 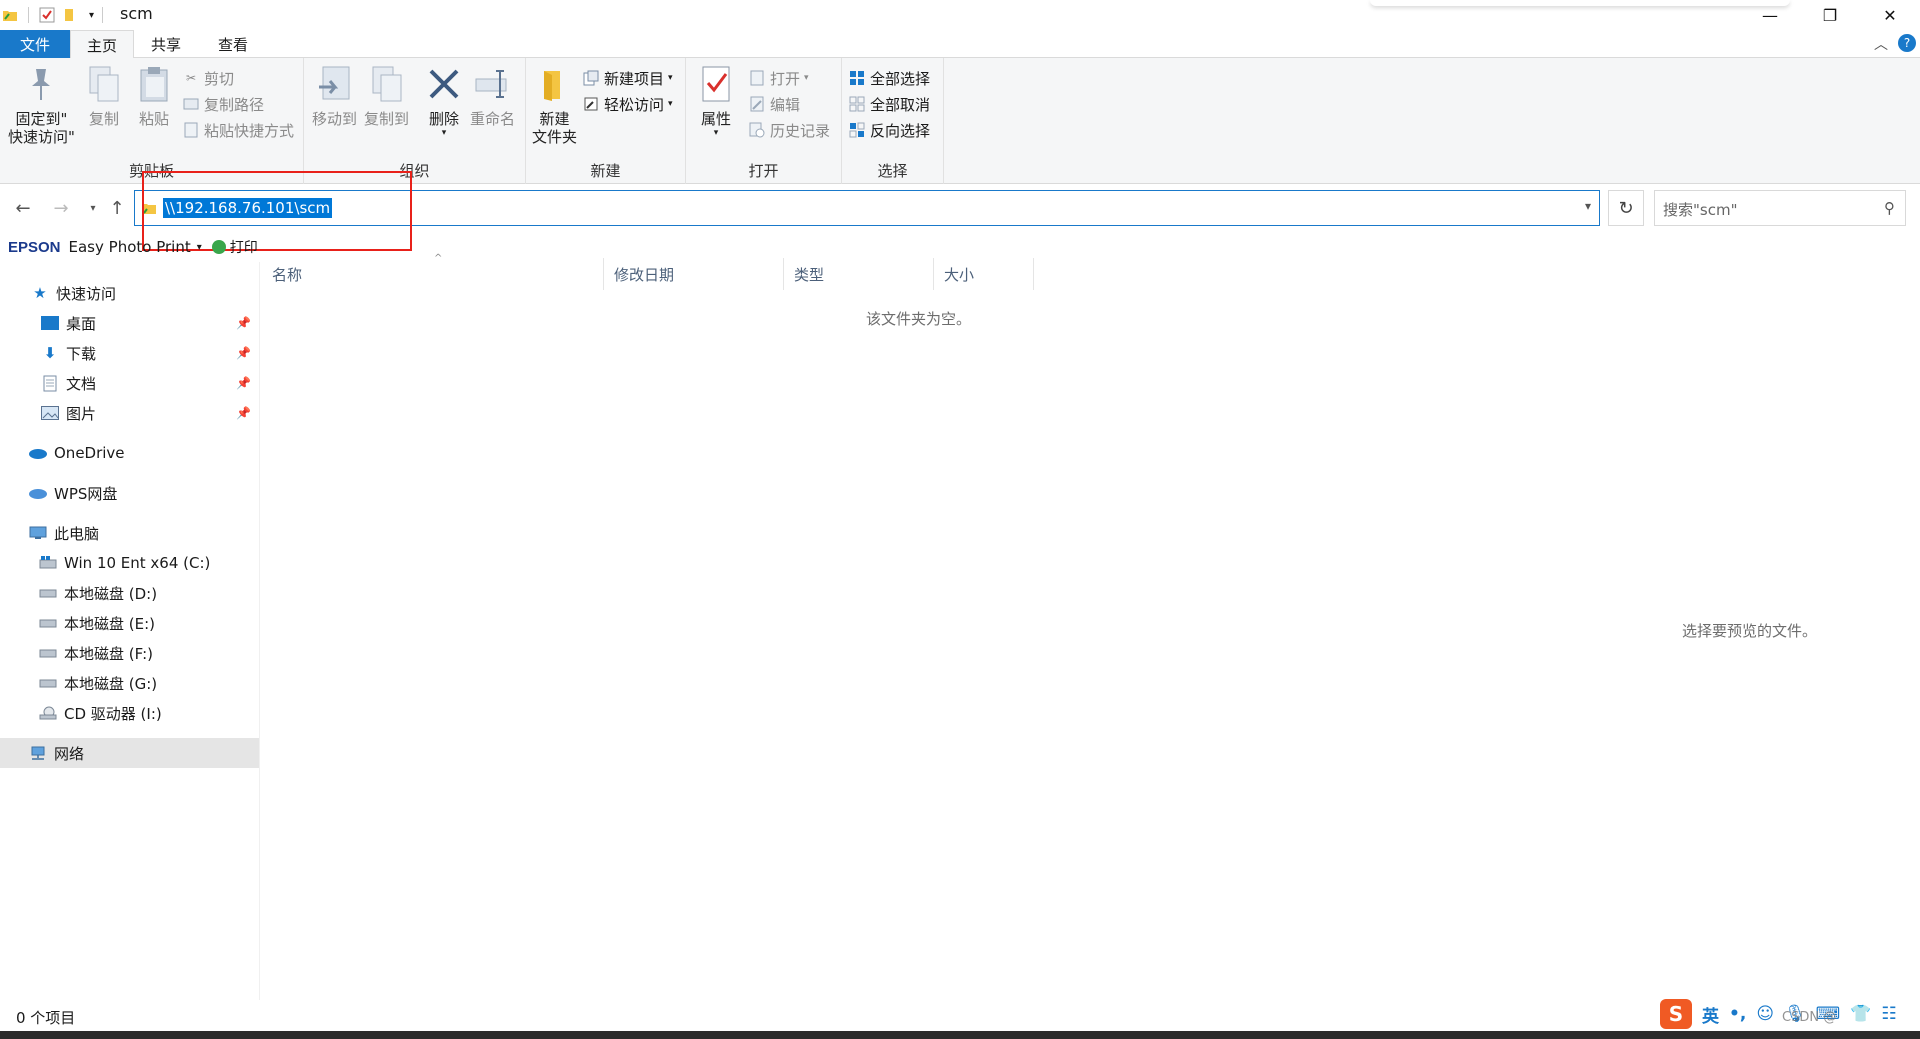 I want to click on nav-pictures: 图片 📌, so click(x=129, y=413).